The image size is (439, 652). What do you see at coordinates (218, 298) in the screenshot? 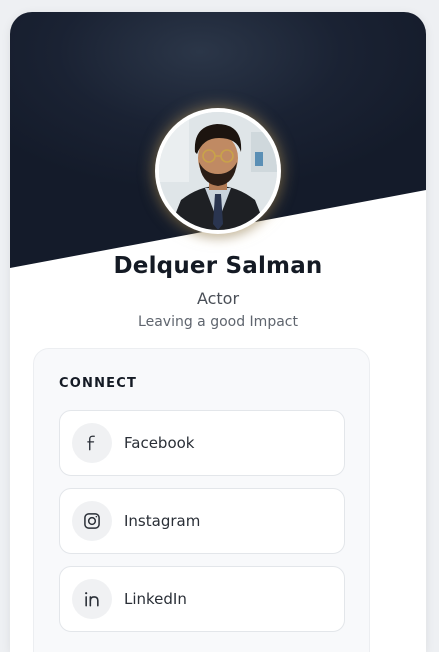
I see `profile-role: Actor` at bounding box center [218, 298].